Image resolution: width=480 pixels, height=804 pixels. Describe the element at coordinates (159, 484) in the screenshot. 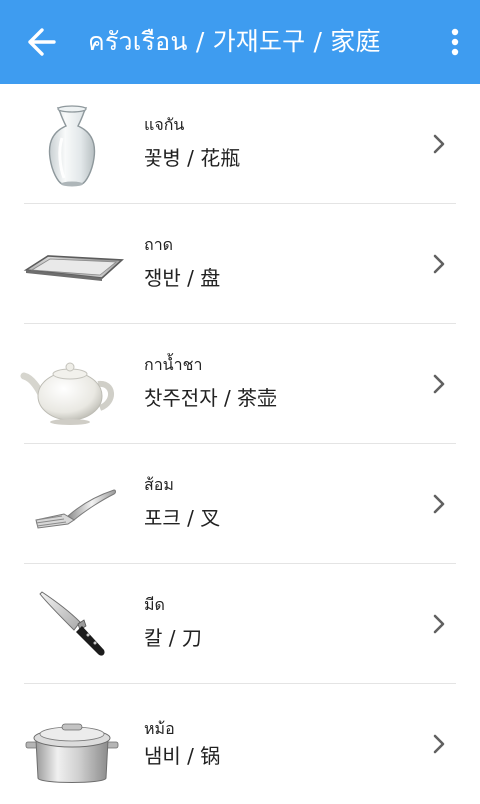

I see `thai-word: ส้อม` at that location.